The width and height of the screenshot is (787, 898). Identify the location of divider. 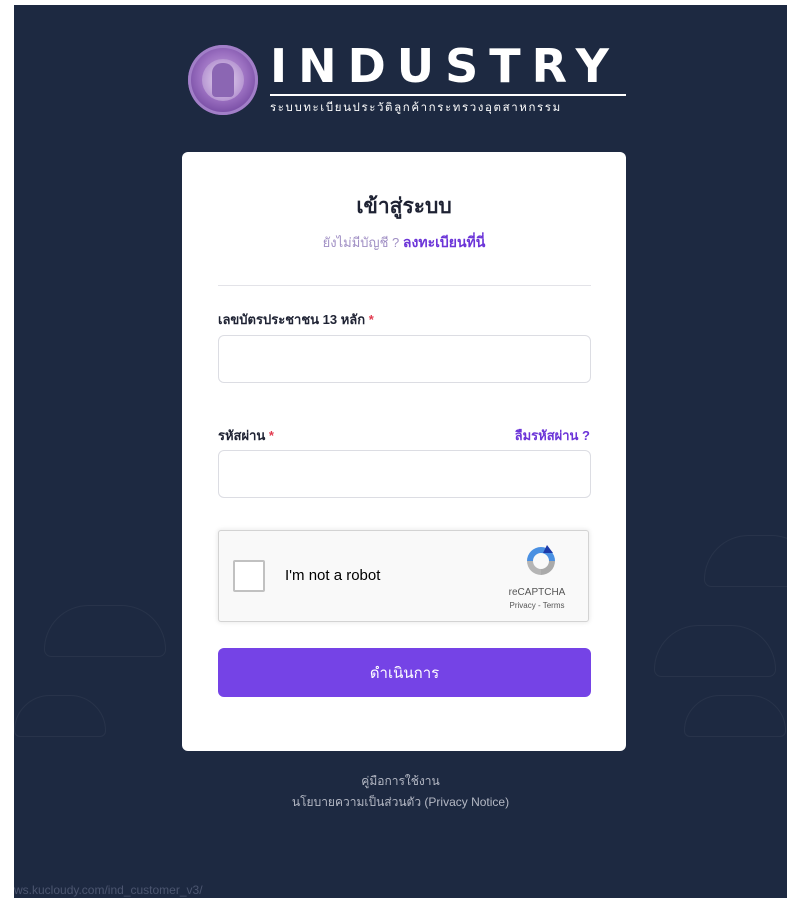
(404, 285).